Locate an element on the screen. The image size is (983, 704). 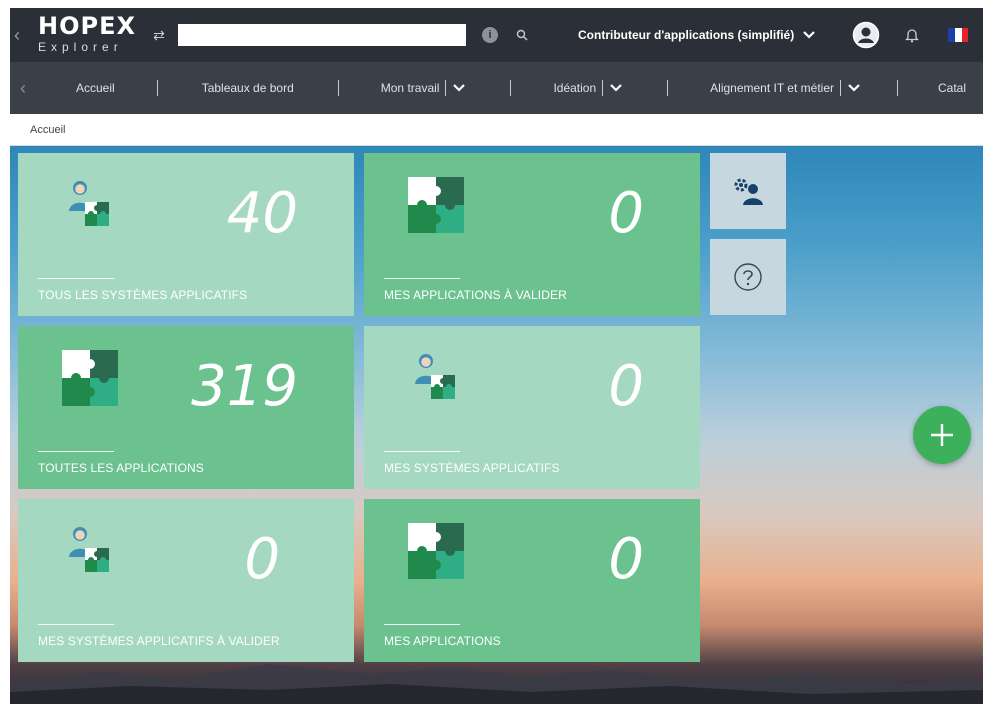
tile-my-application-systems: 0 MES SYSTÈMES APPLICATIFS is located at coordinates (532, 407).